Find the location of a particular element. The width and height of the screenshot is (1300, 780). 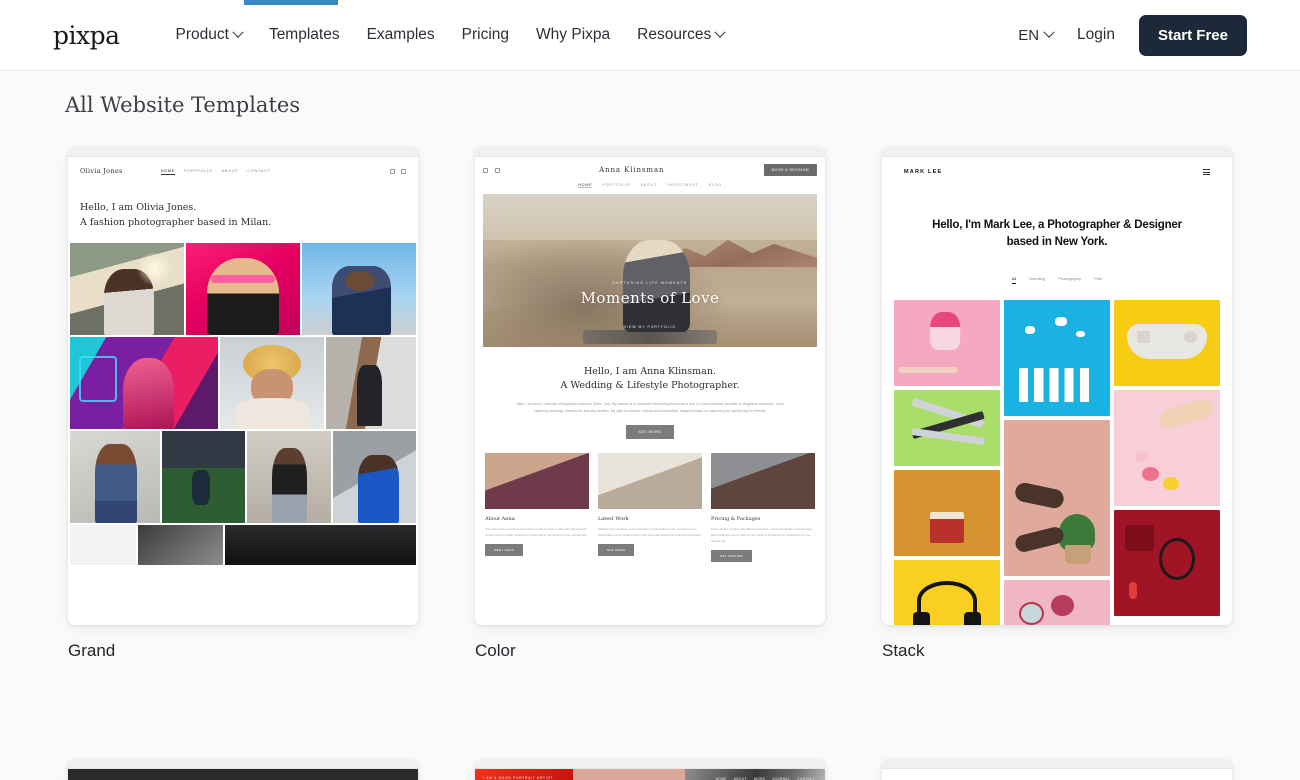

template-preview-robert-lean: Robert Lean Home Work About Contact f ◉ is located at coordinates (243, 769).